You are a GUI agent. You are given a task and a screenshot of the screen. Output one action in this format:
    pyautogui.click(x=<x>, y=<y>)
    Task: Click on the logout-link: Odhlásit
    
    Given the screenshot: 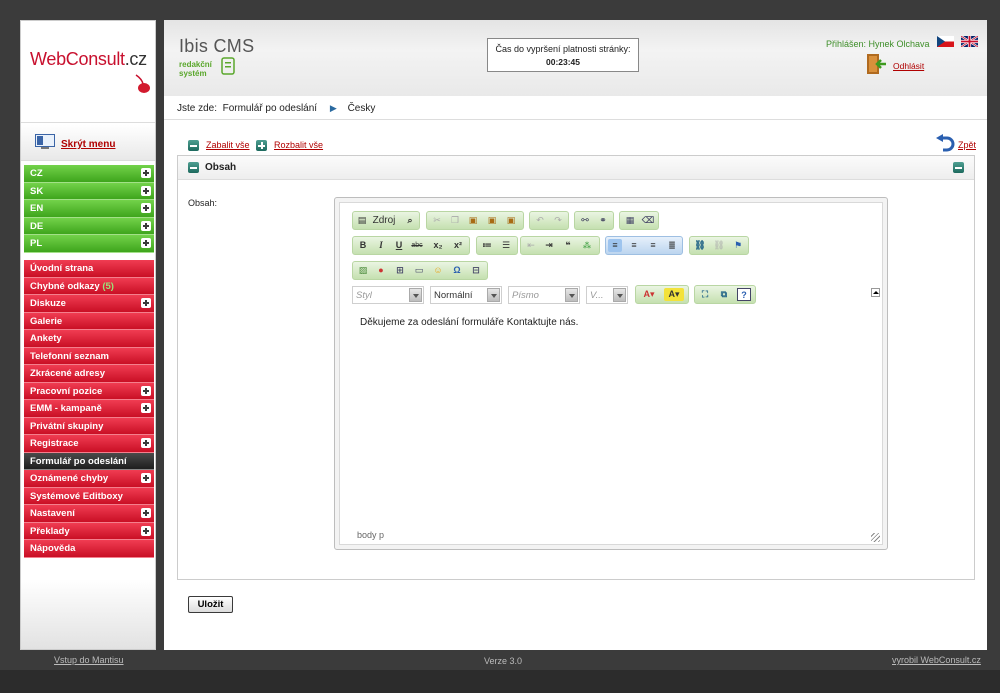 What is the action you would take?
    pyautogui.click(x=908, y=66)
    